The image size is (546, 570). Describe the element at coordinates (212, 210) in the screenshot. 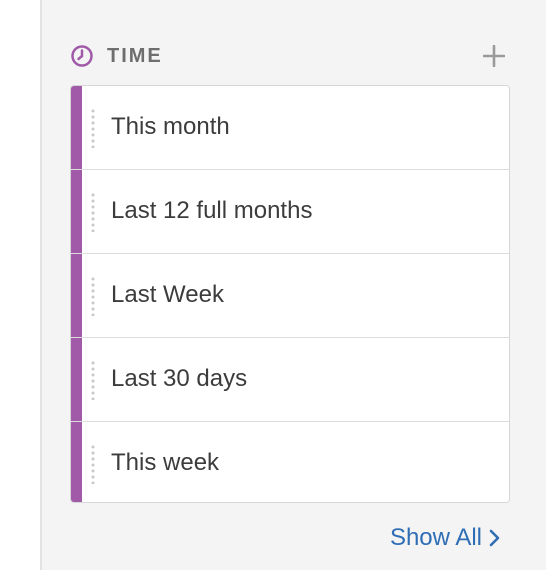

I see `item-label: Last 12 full months` at that location.